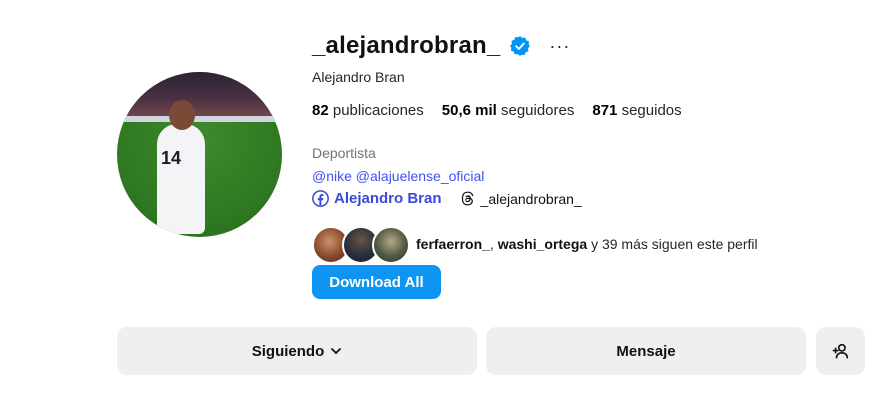 This screenshot has width=885, height=412. I want to click on facebook-link-label: Alejandro Bran, so click(388, 198).